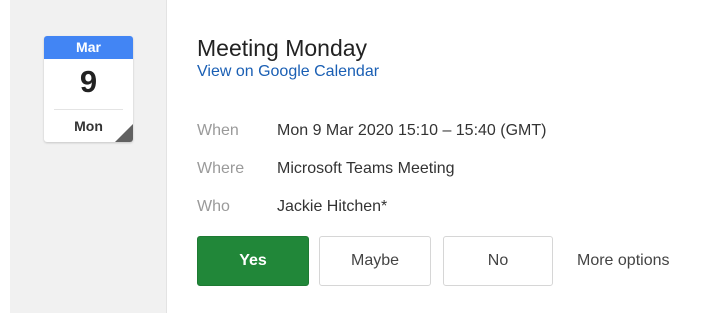 Image resolution: width=703 pixels, height=313 pixels. I want to click on view-calendar-link: View on Google Calendar, so click(288, 72).